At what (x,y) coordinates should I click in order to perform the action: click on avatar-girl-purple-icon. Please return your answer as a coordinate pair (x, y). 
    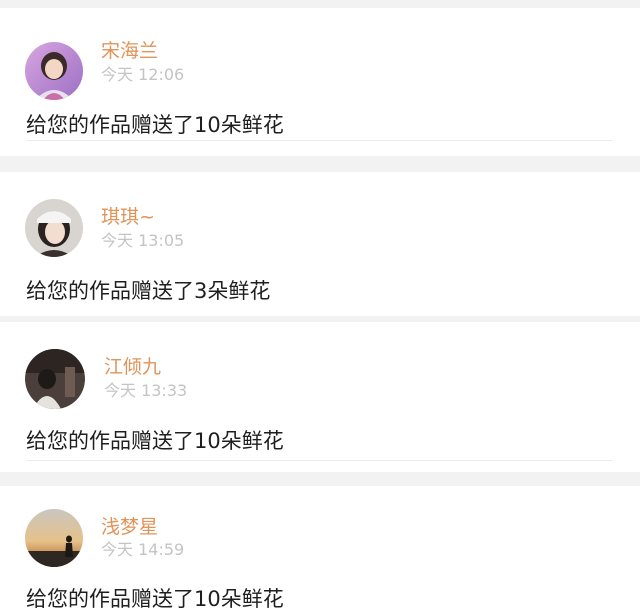
    Looking at the image, I should click on (54, 71).